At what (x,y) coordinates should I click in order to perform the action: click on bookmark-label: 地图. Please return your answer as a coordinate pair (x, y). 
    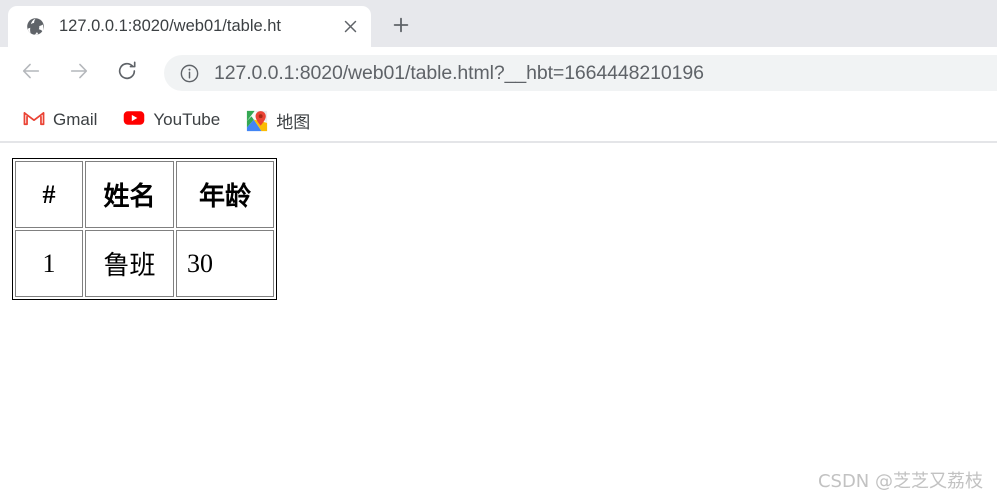
    Looking at the image, I should click on (293, 122).